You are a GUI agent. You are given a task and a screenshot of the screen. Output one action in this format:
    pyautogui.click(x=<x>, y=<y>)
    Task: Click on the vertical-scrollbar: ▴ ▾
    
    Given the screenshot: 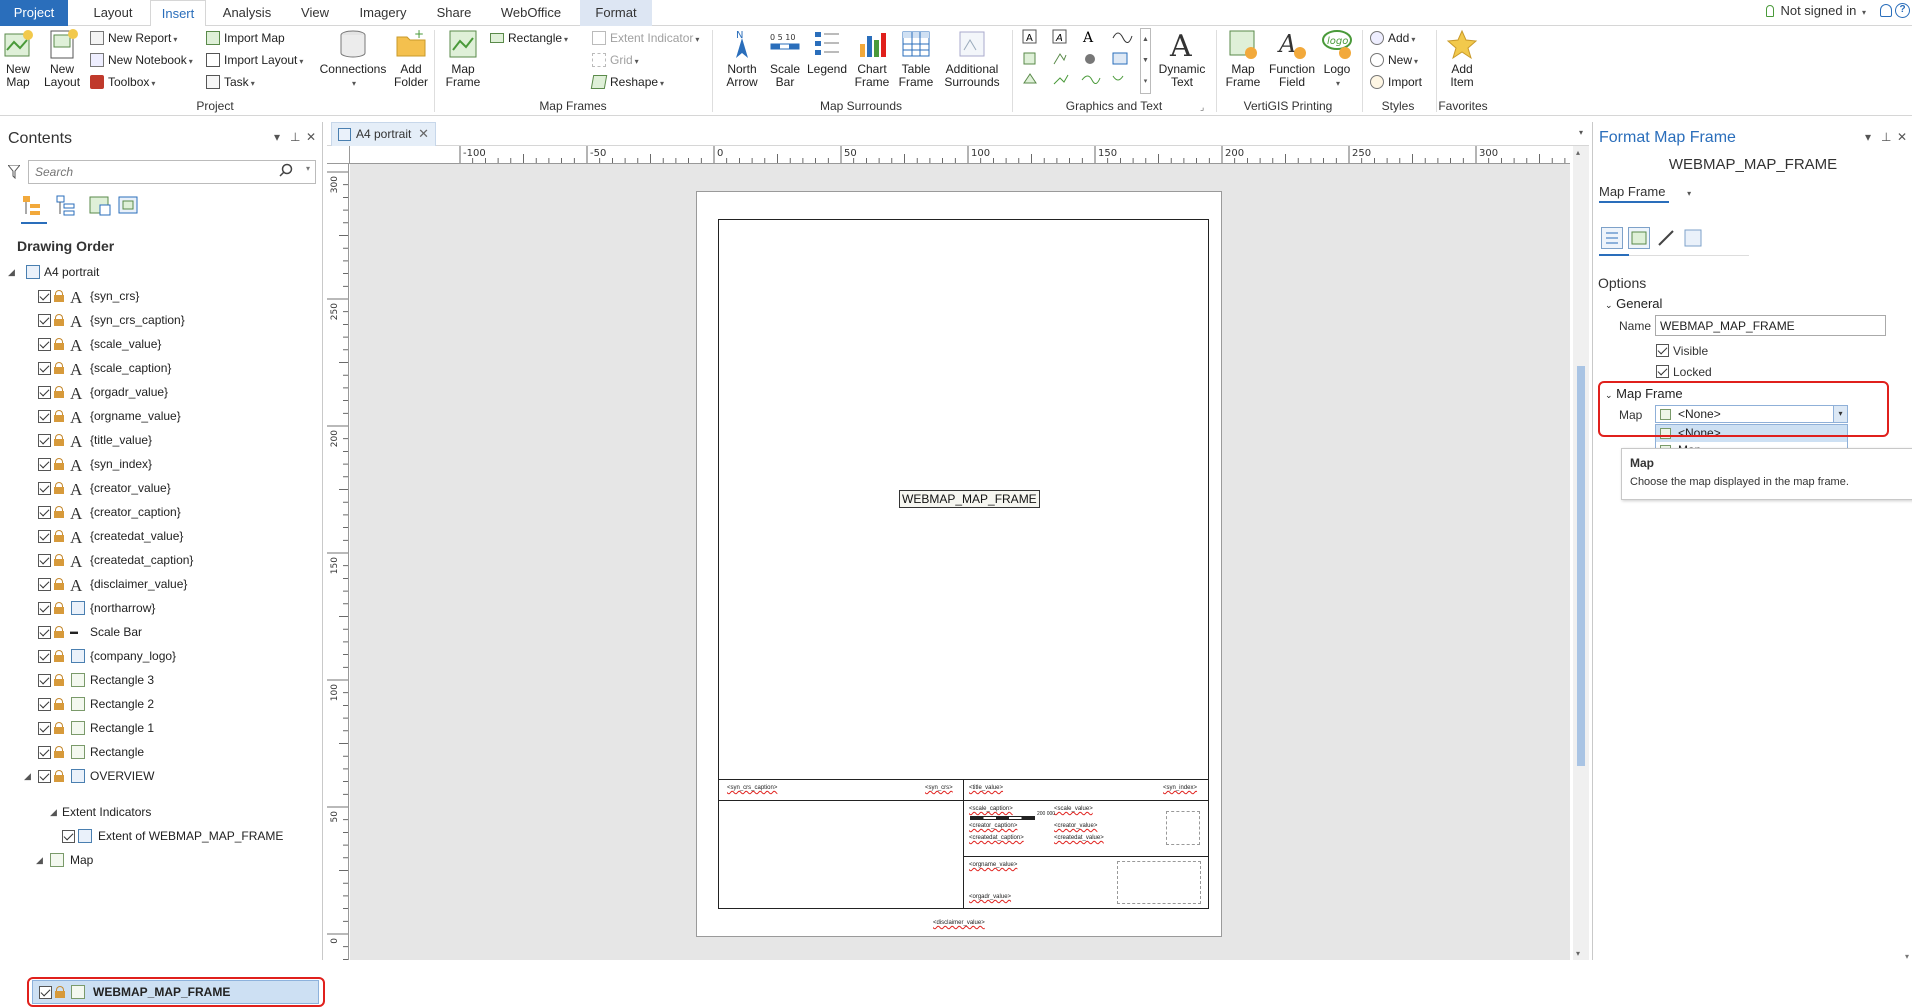 What is the action you would take?
    pyautogui.click(x=1581, y=553)
    